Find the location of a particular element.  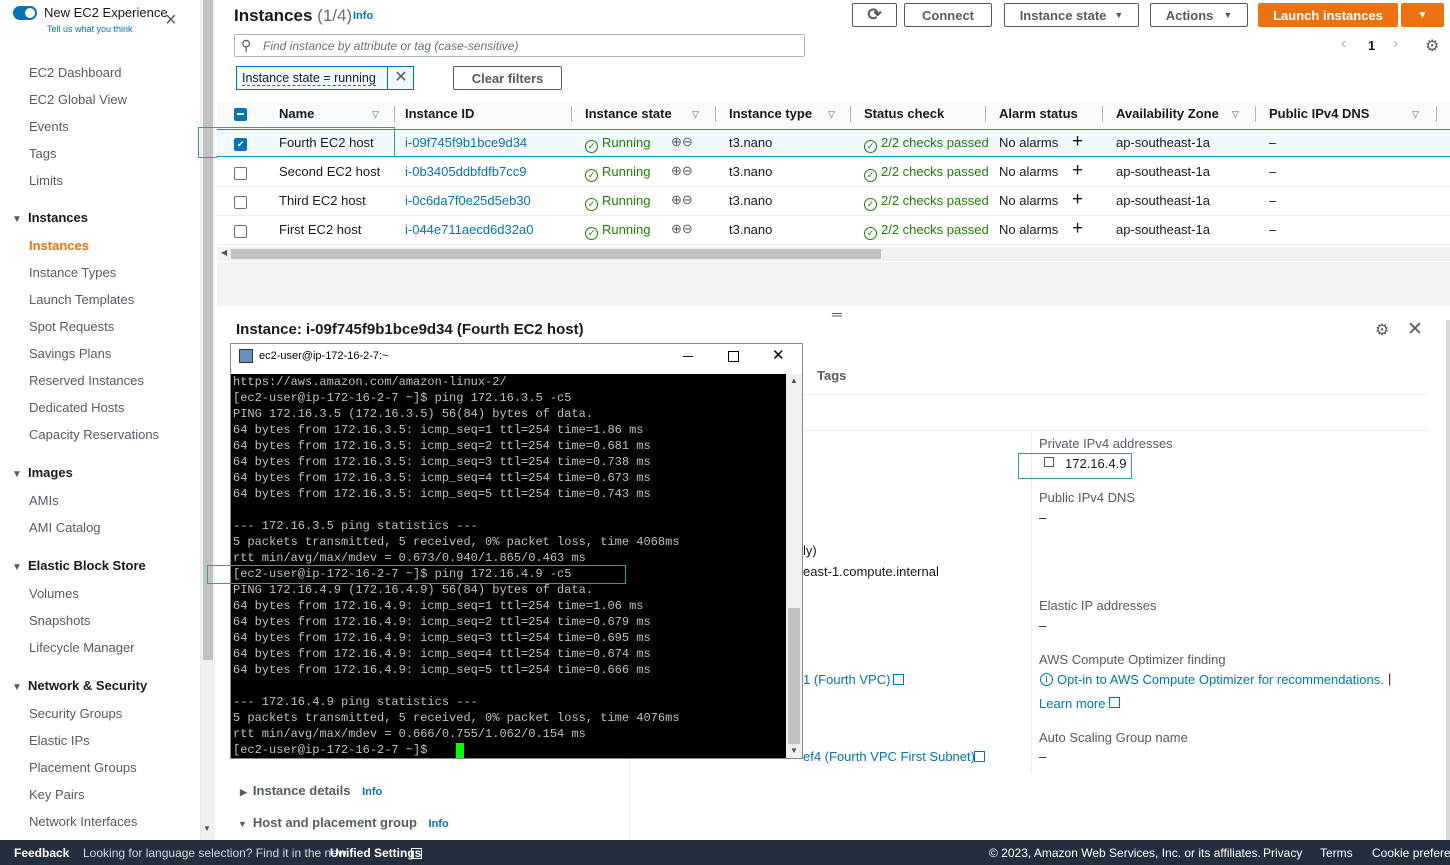

header-info-link: Info is located at coordinates (363, 16).